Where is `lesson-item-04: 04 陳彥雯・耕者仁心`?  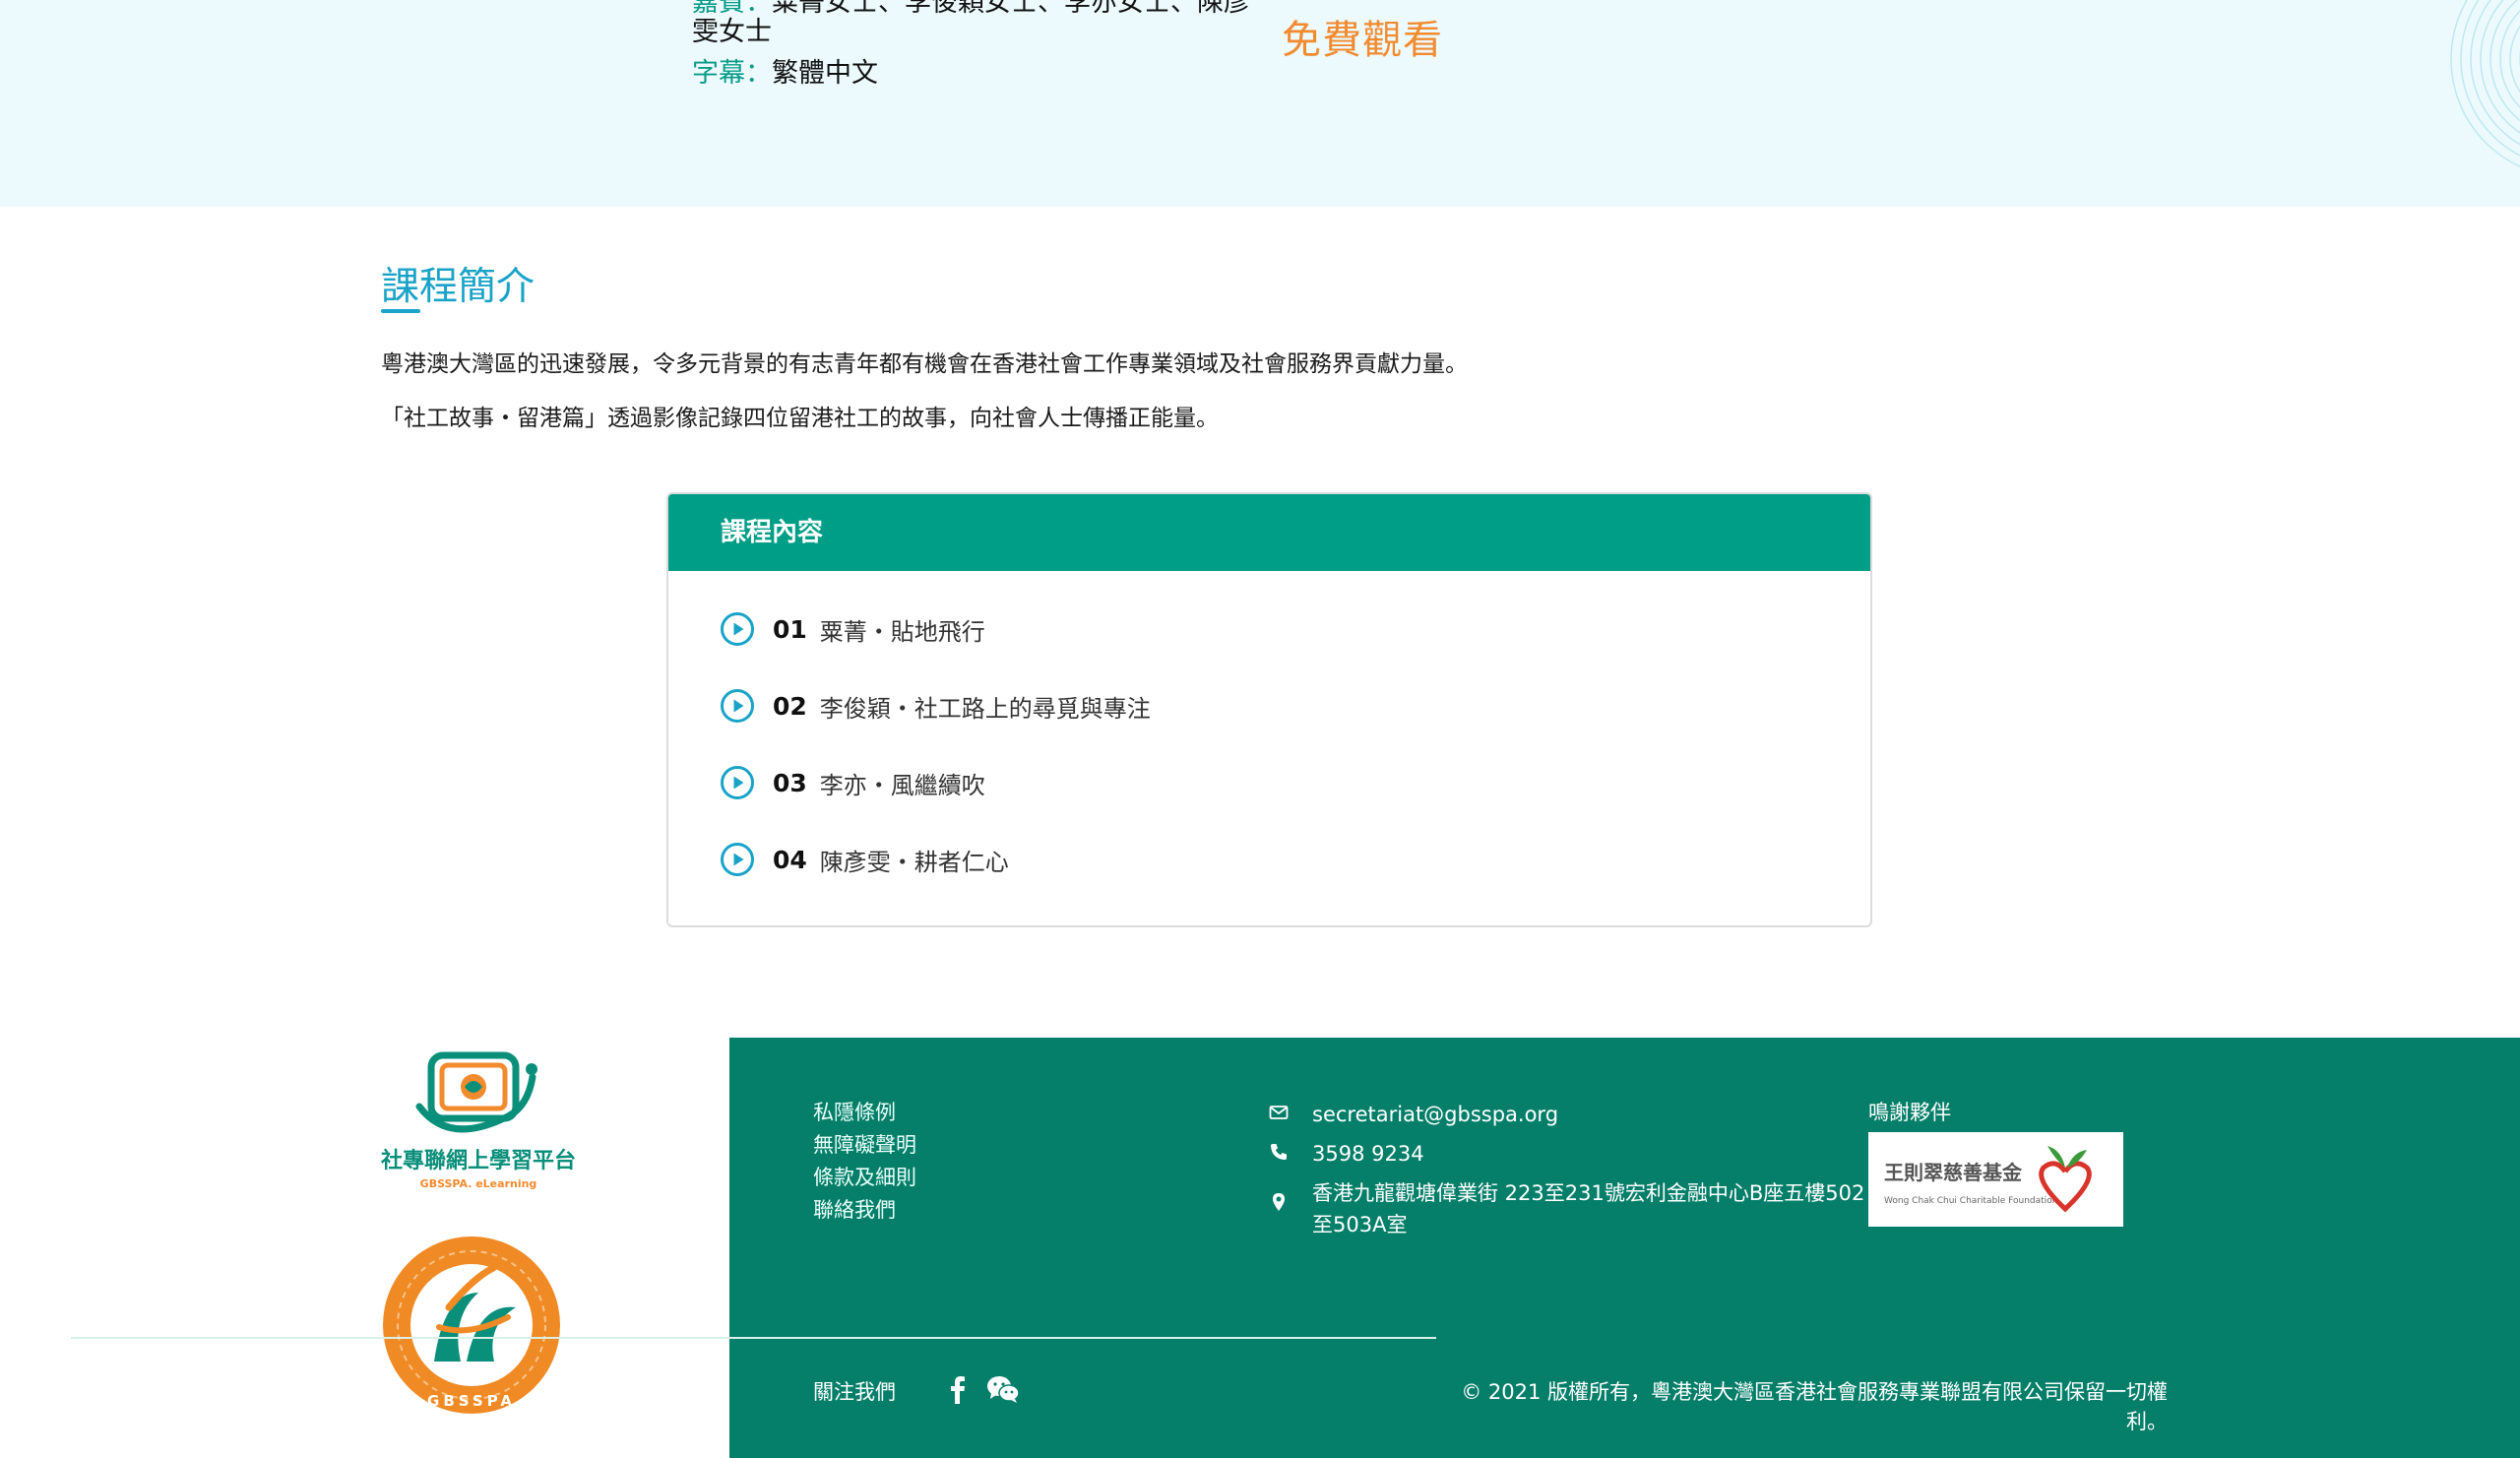
lesson-item-04: 04 陳彥雯・耕者仁心 is located at coordinates (864, 859).